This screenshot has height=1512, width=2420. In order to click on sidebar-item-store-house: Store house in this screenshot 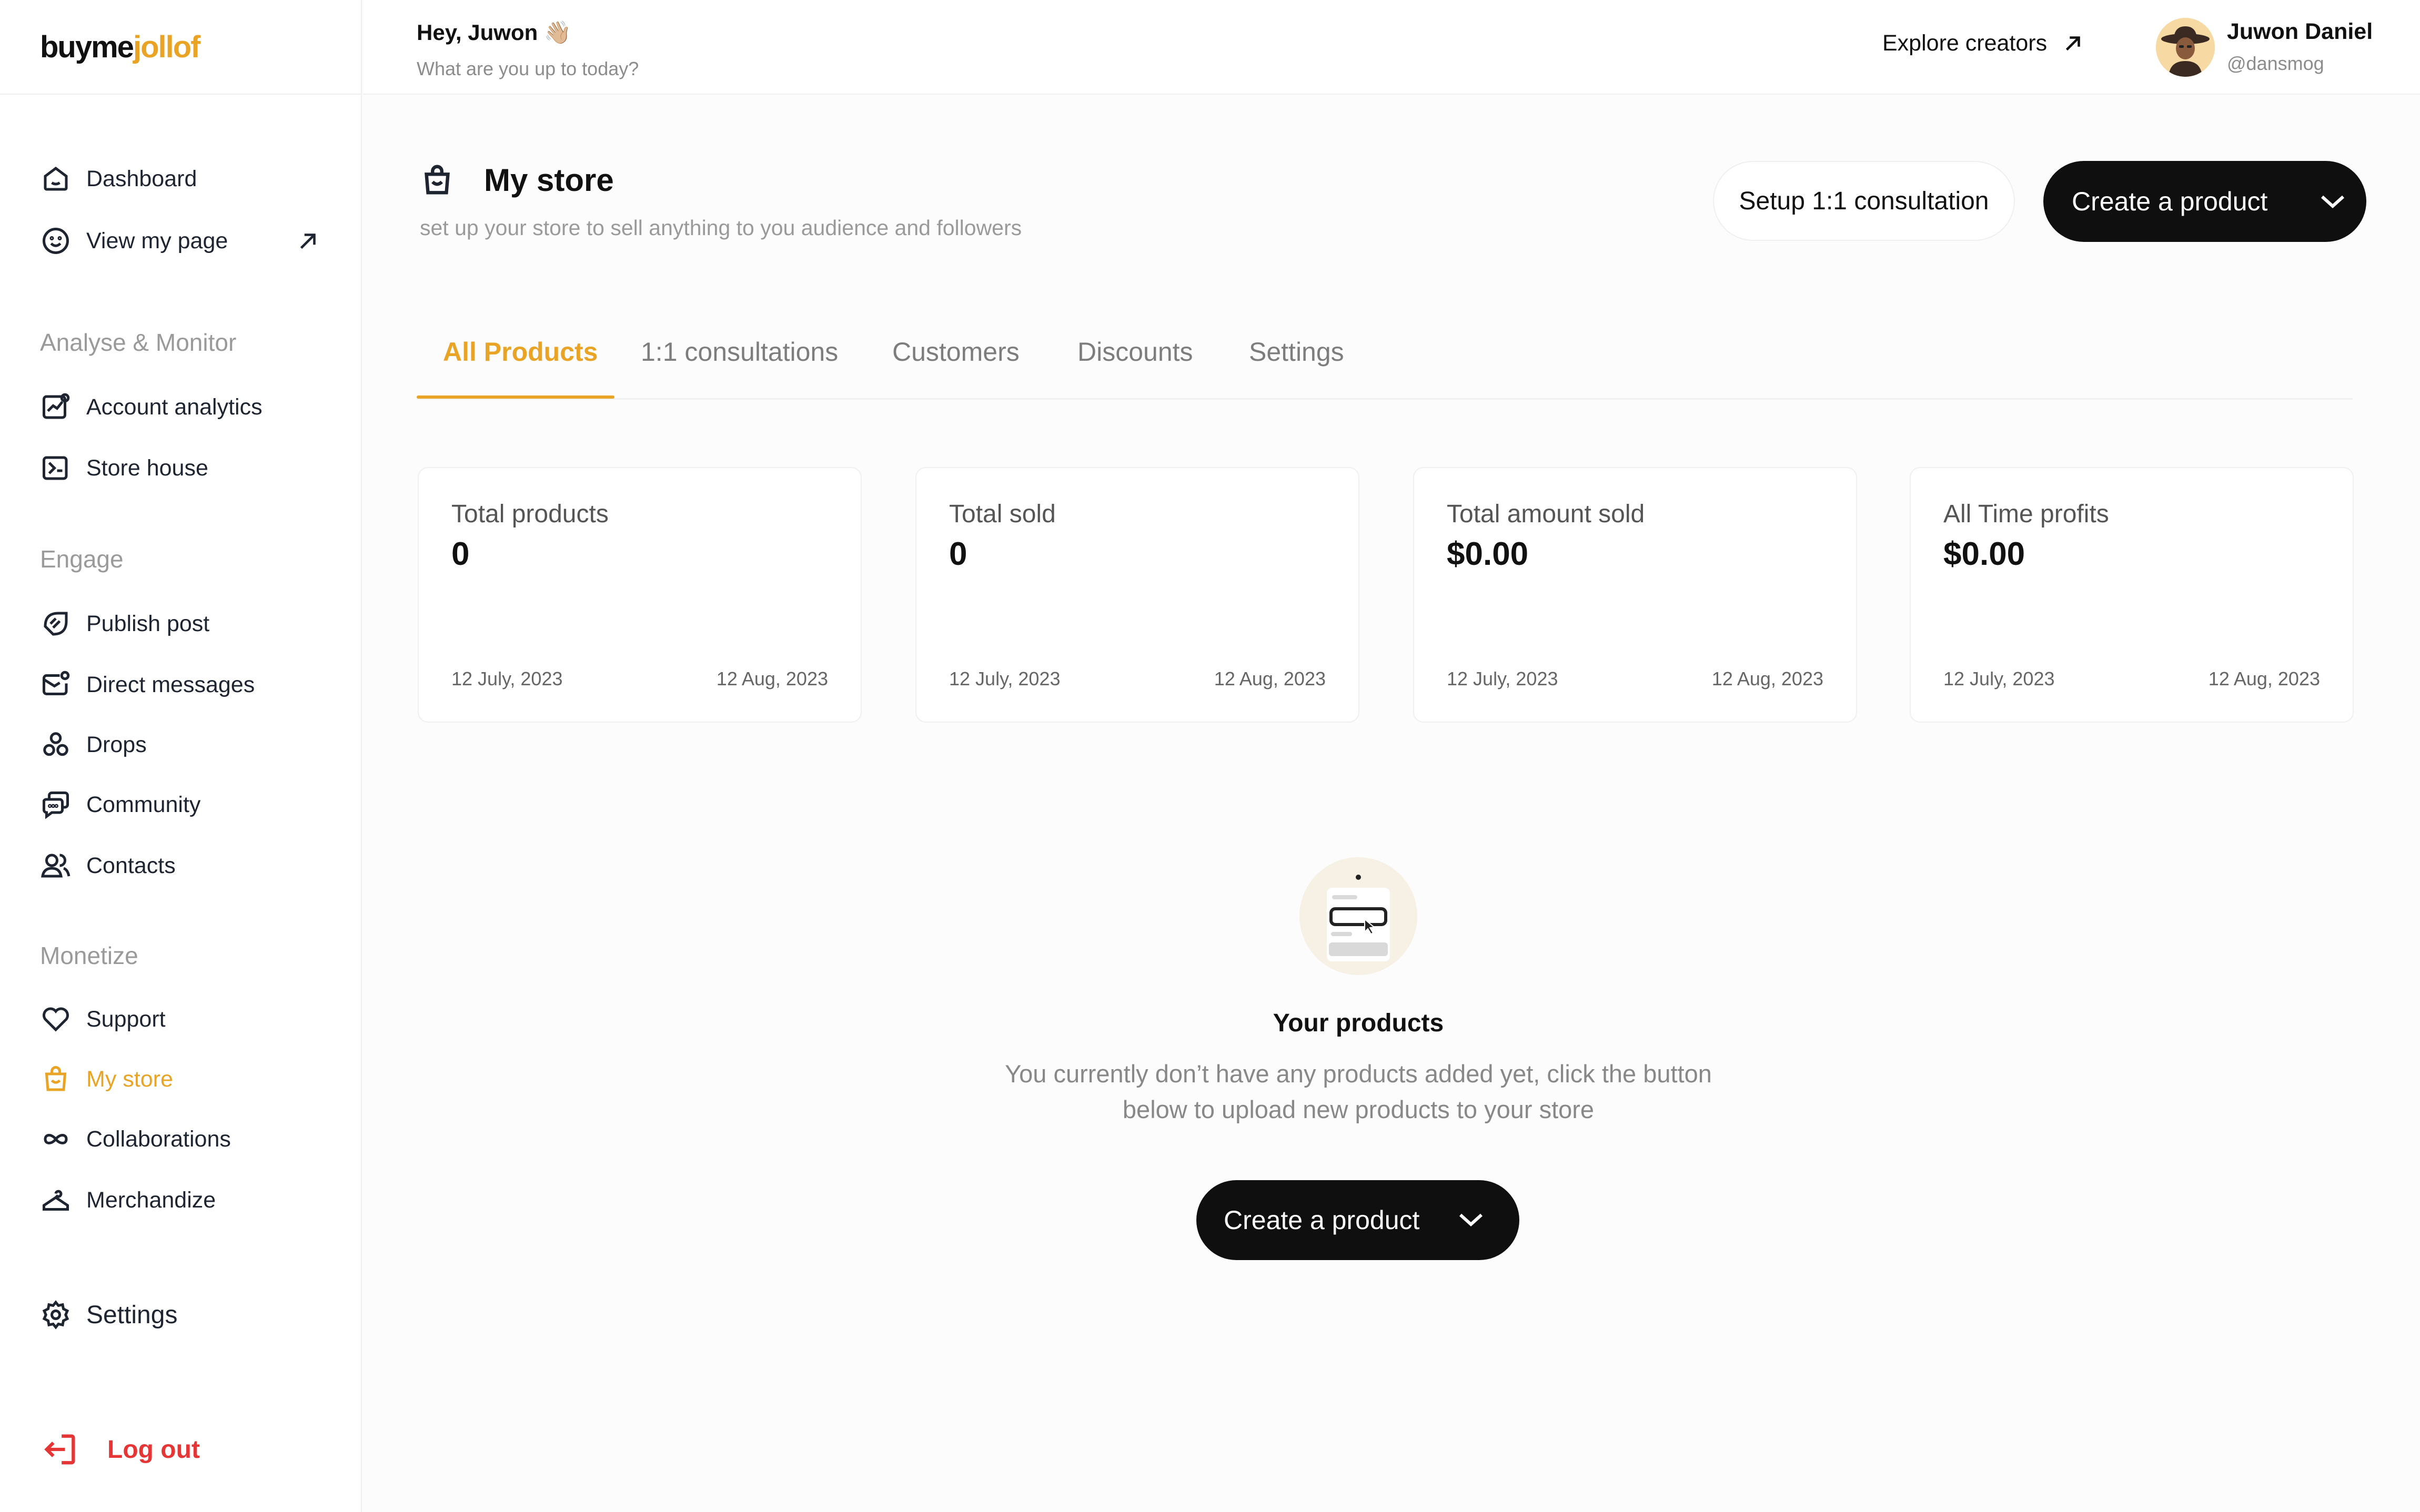, I will do `click(124, 468)`.